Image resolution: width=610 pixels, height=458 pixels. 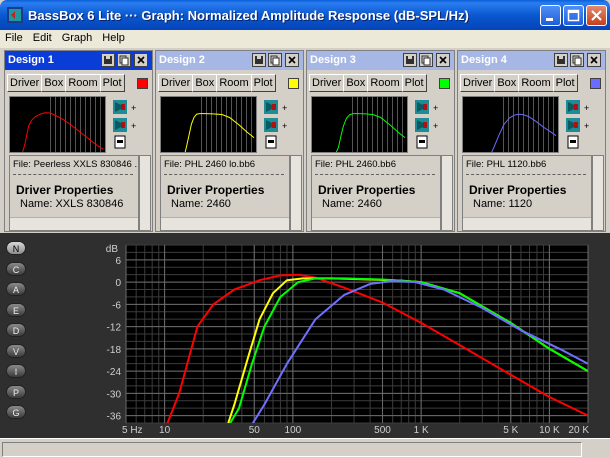 What do you see at coordinates (77, 38) in the screenshot?
I see `menu-graph: Graph` at bounding box center [77, 38].